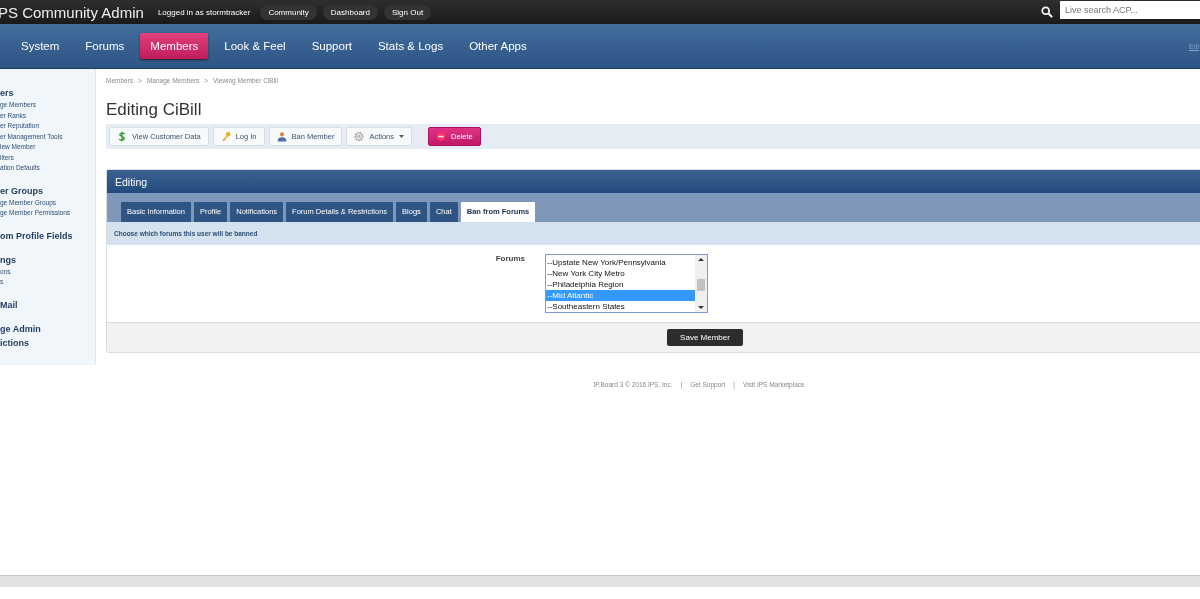  What do you see at coordinates (701, 283) in the screenshot?
I see `scrollbar-drawing` at bounding box center [701, 283].